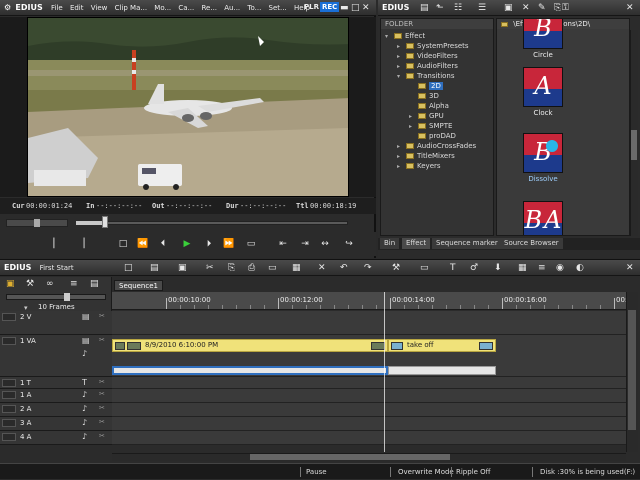  I want to click on effect-thumbnail: BA, so click(543, 218).